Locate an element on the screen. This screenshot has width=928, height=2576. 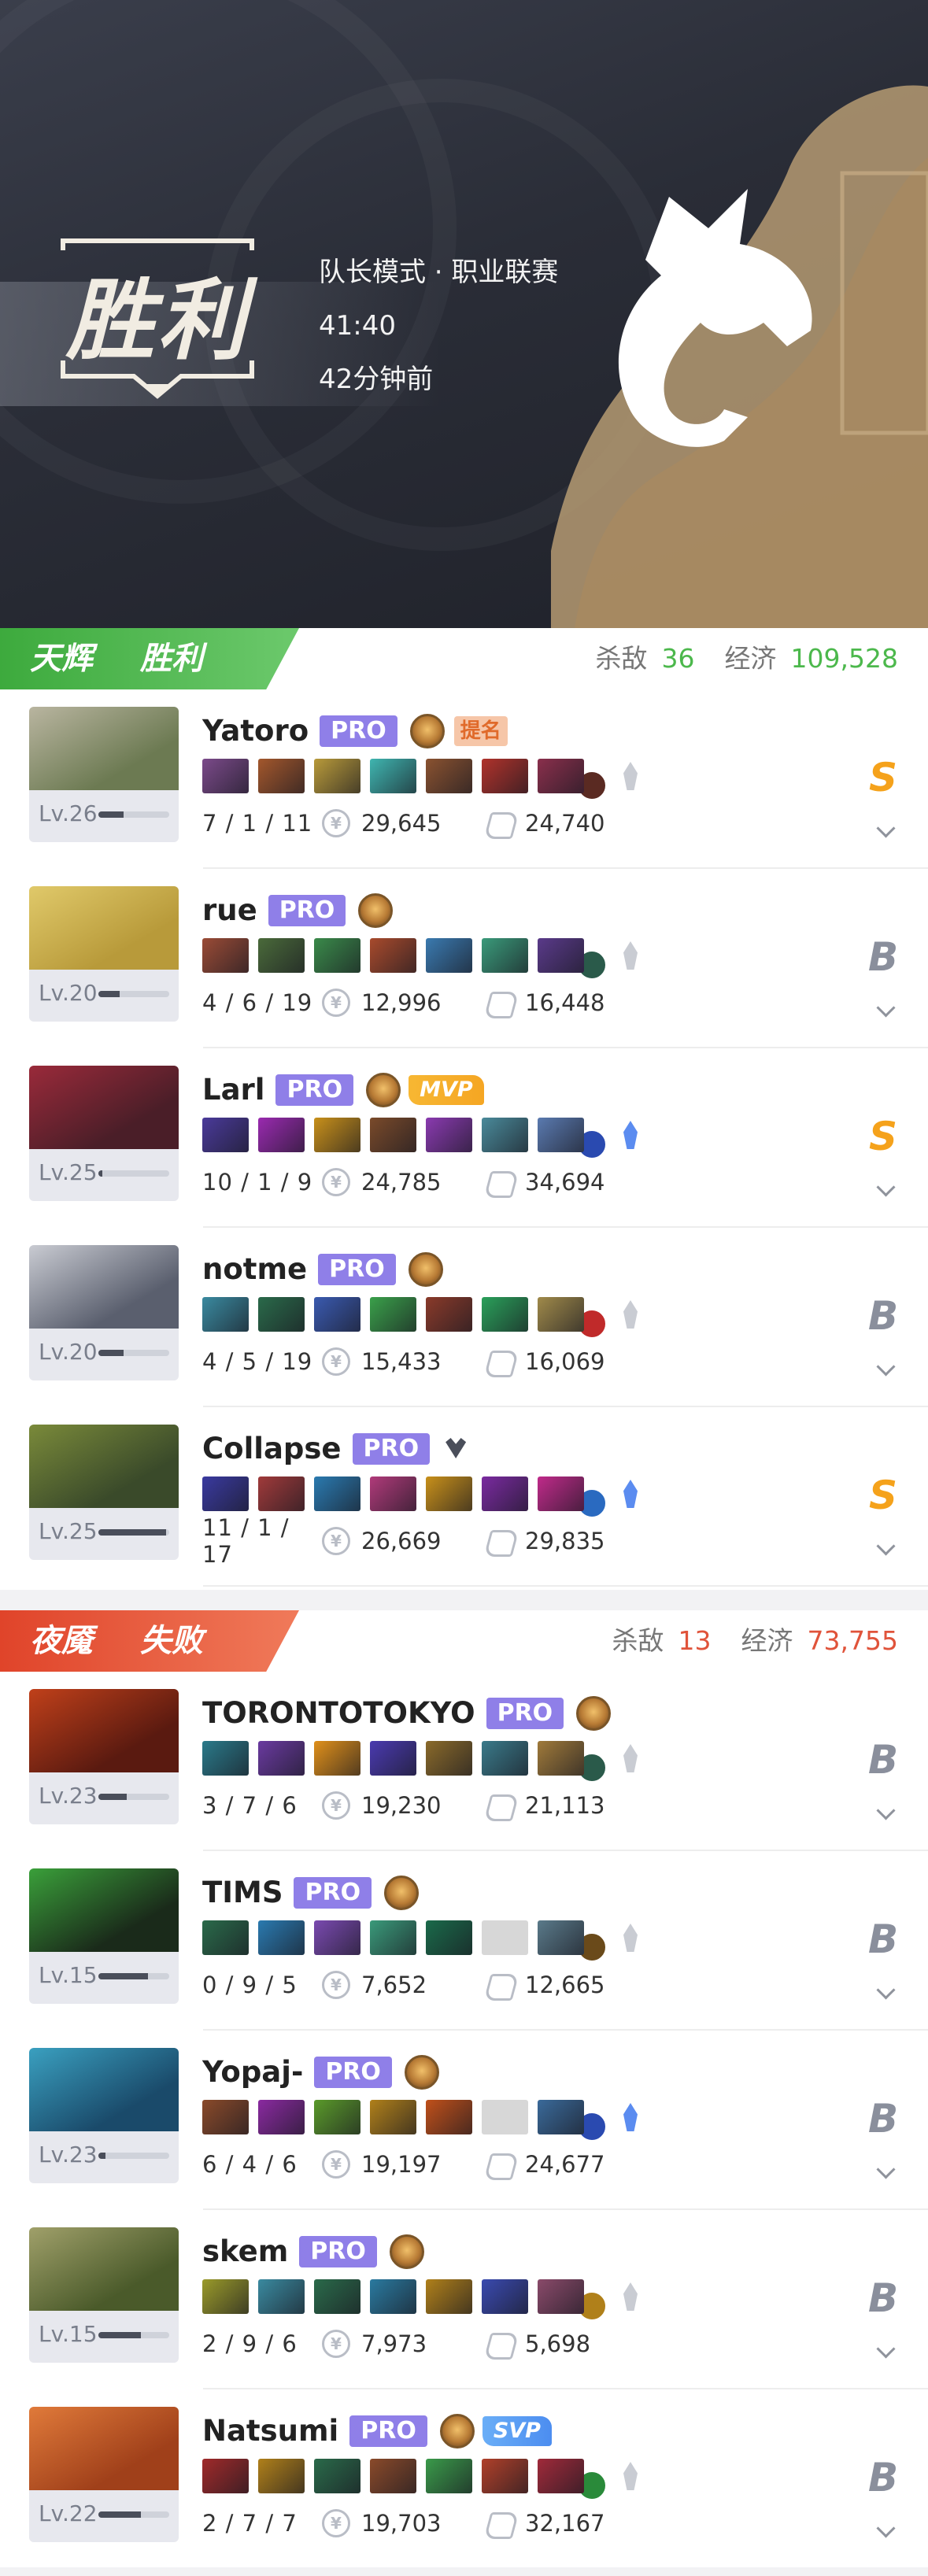
player-row: Lv.20 notme PRO 4 / 5 / 19 15,433 16,069 B is located at coordinates (464, 1317).